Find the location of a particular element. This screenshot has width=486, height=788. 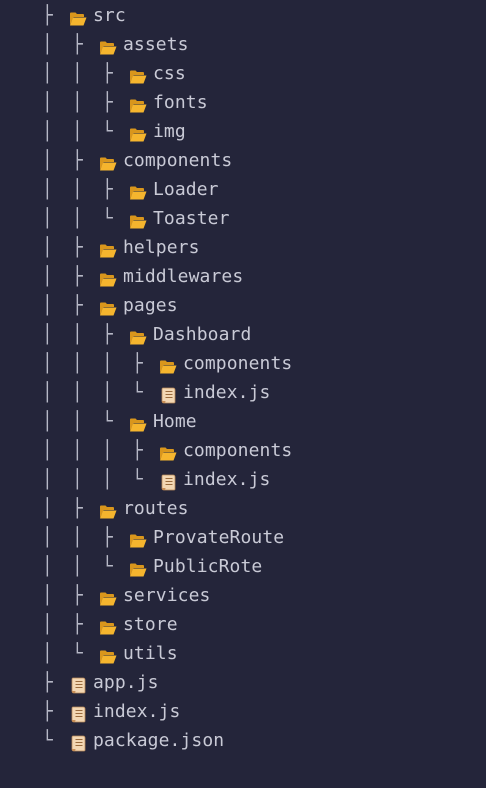

tree-folder-row: │ │ ├ Loader is located at coordinates (243, 189).